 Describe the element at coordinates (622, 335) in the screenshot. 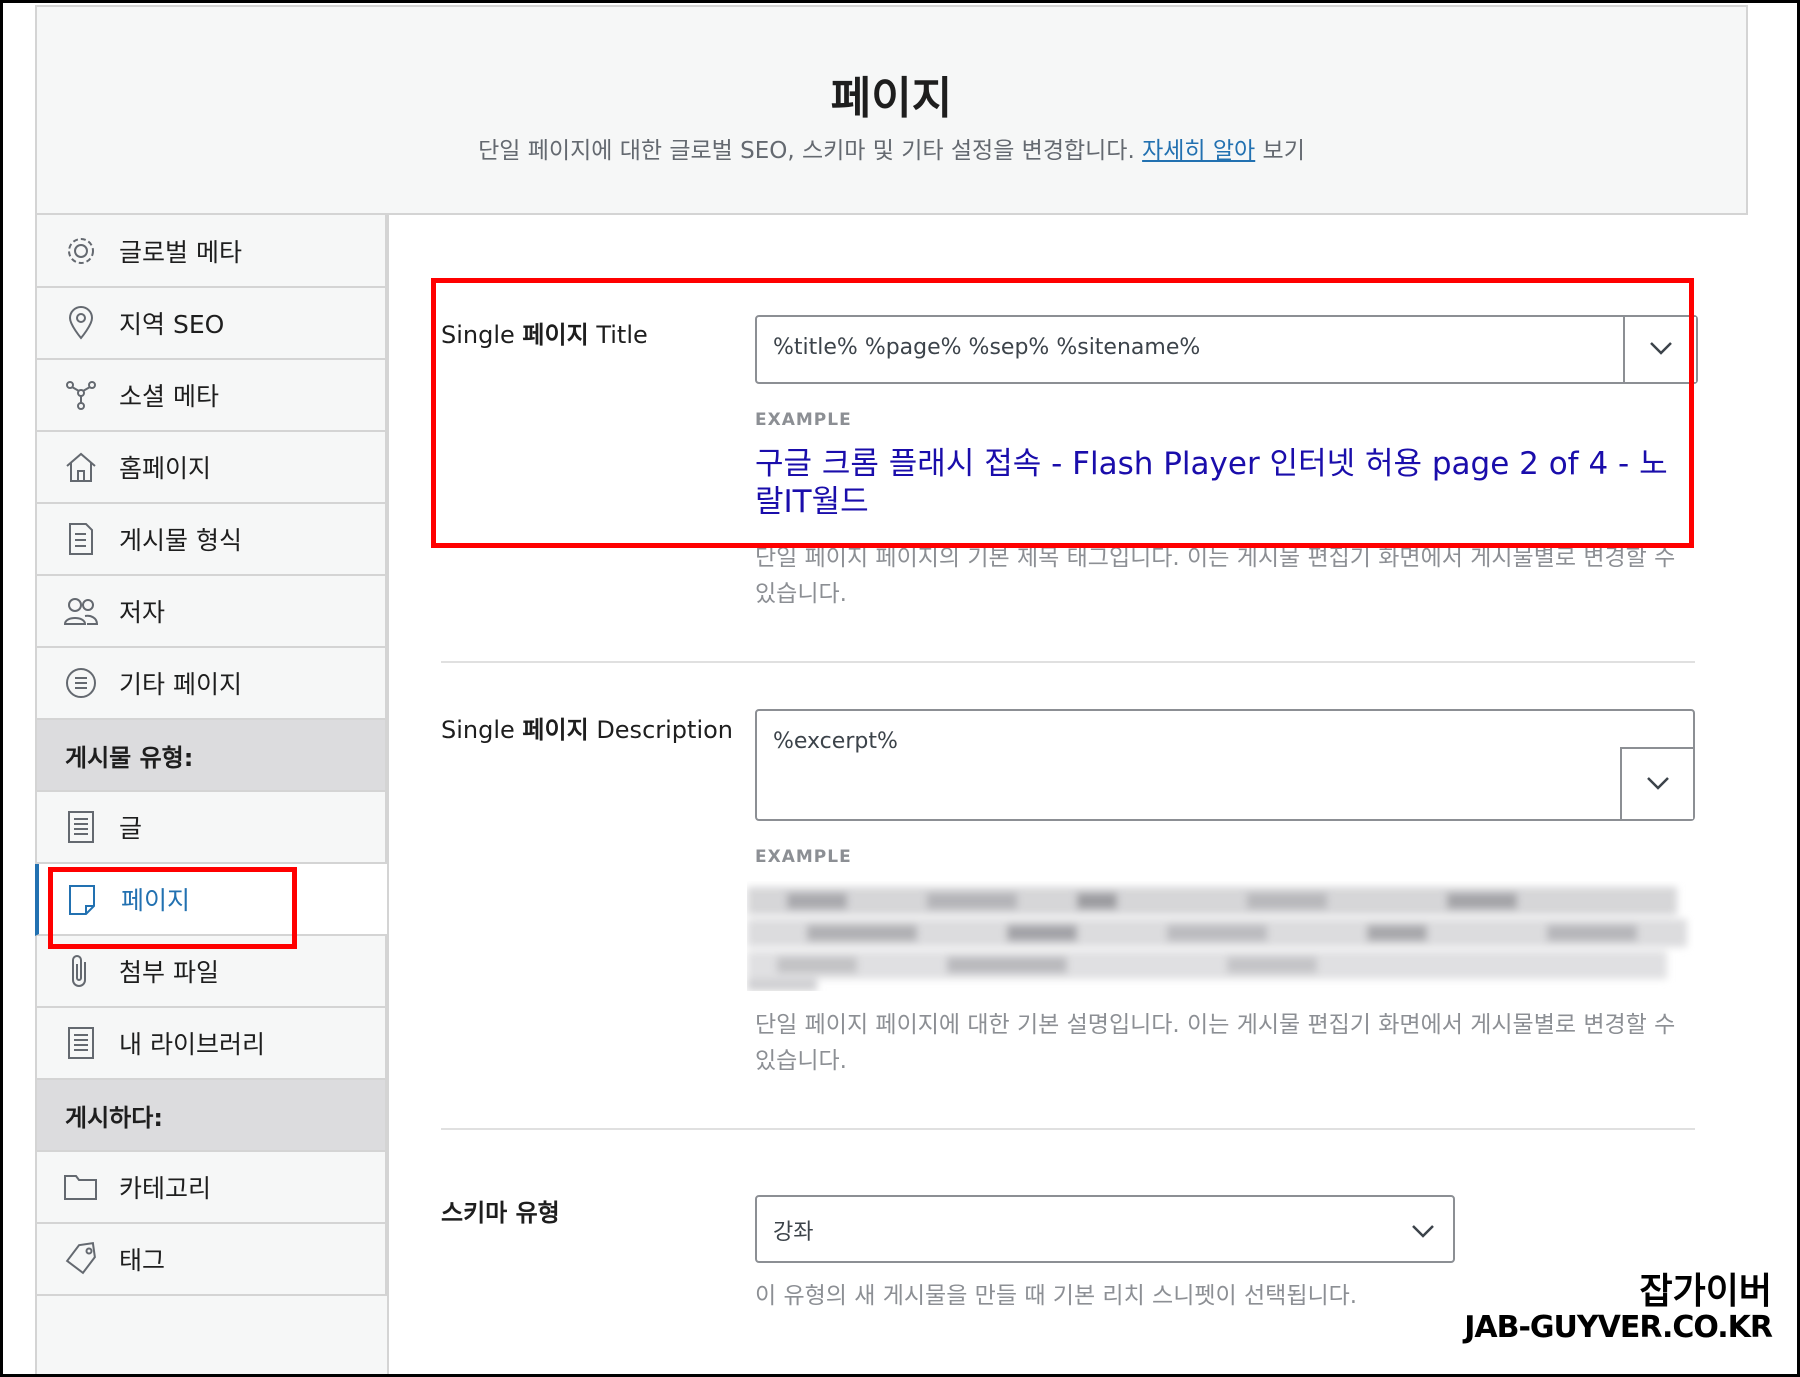

I see `label-suffix: Title` at that location.